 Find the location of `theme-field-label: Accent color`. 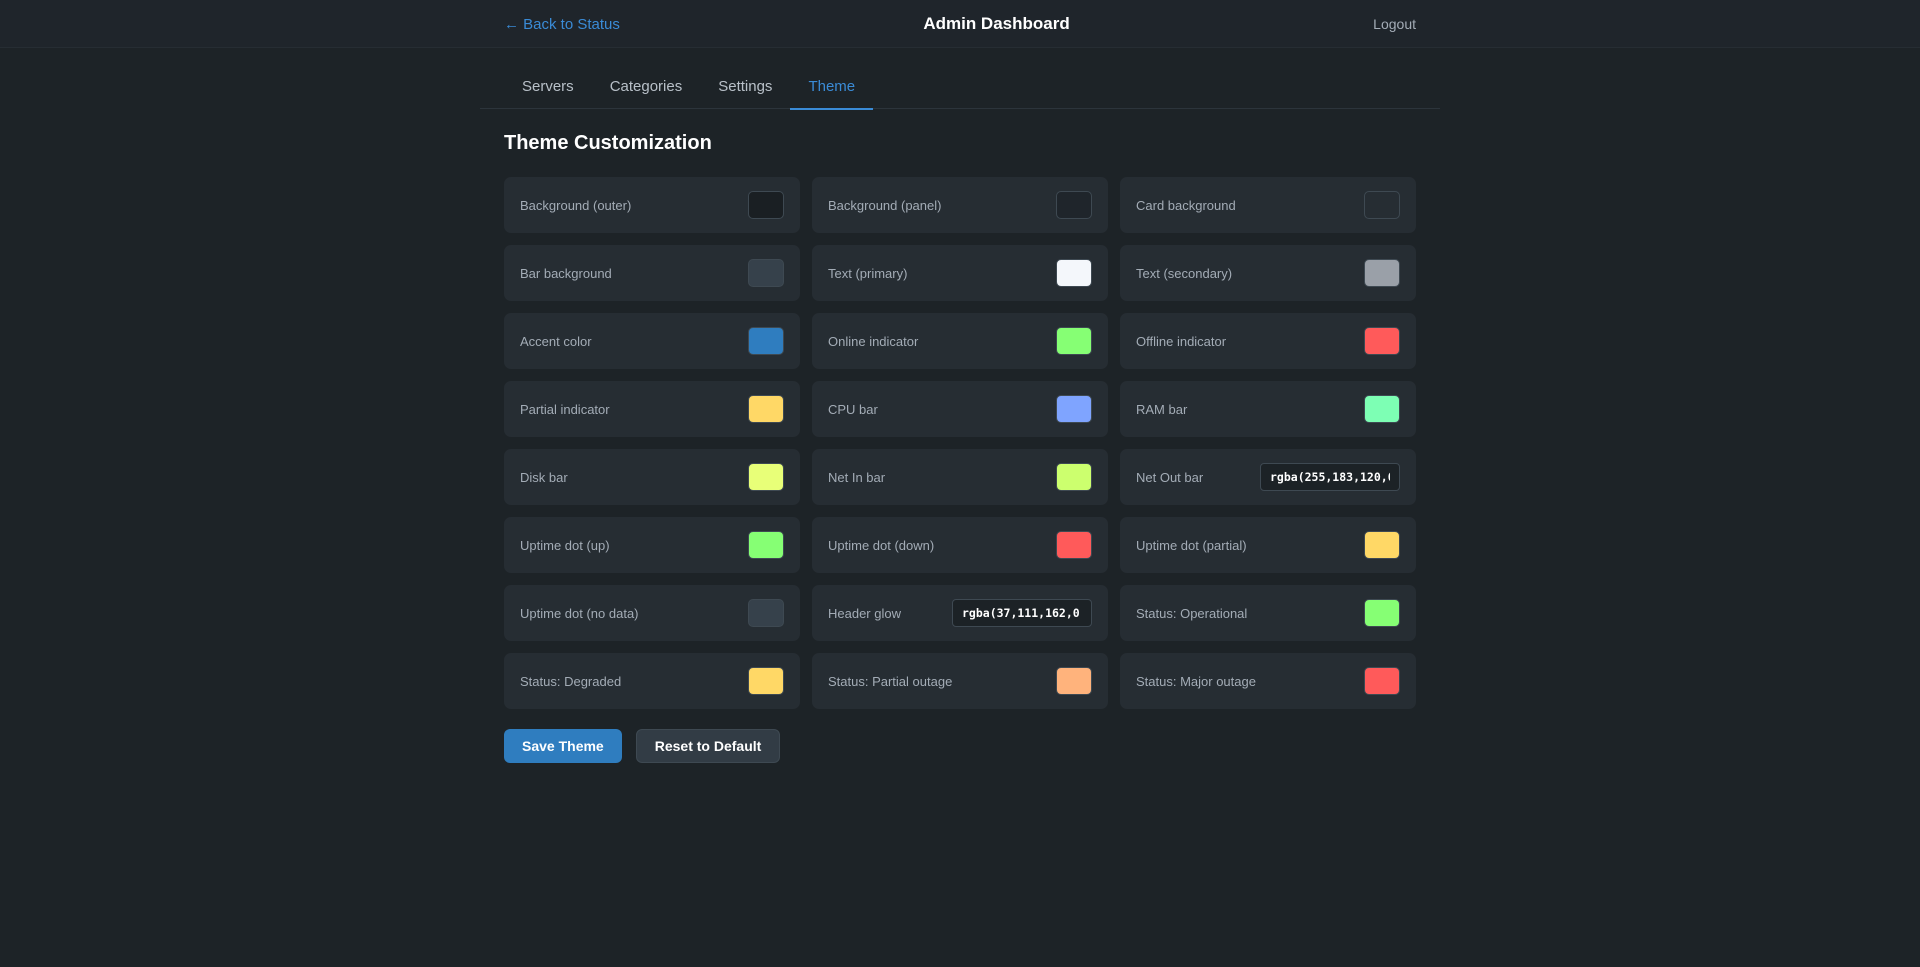

theme-field-label: Accent color is located at coordinates (556, 341).